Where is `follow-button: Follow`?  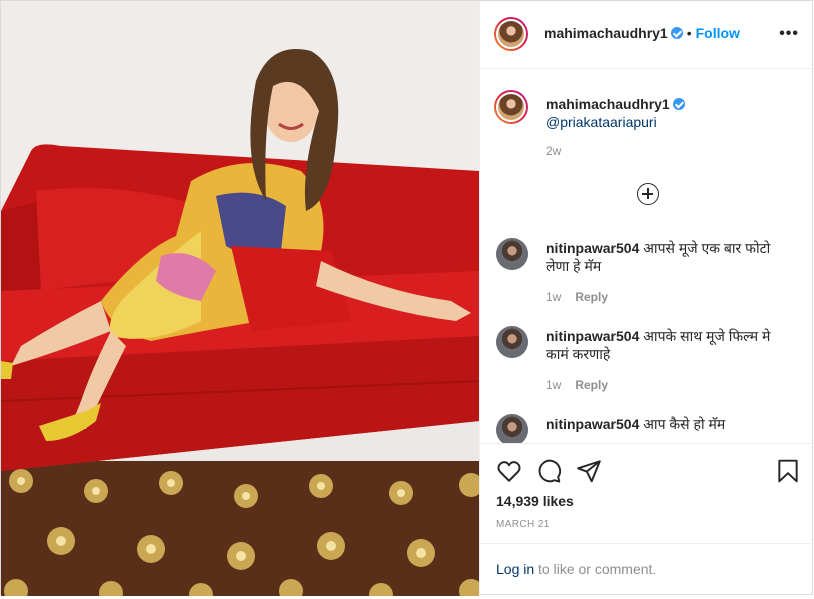 follow-button: Follow is located at coordinates (718, 33).